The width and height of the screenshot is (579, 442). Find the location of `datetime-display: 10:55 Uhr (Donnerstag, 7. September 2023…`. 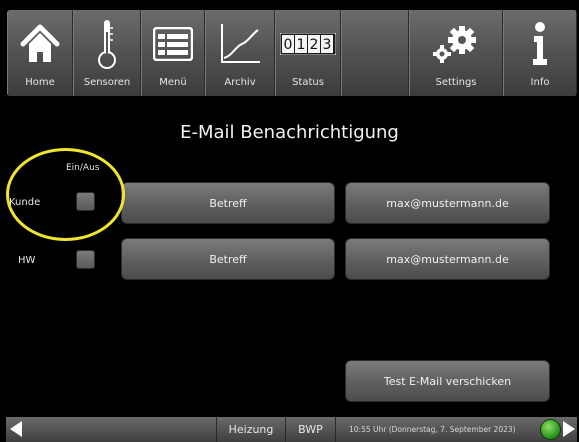

datetime-display: 10:55 Uhr (Donnerstag, 7. September 2023… is located at coordinates (432, 429).